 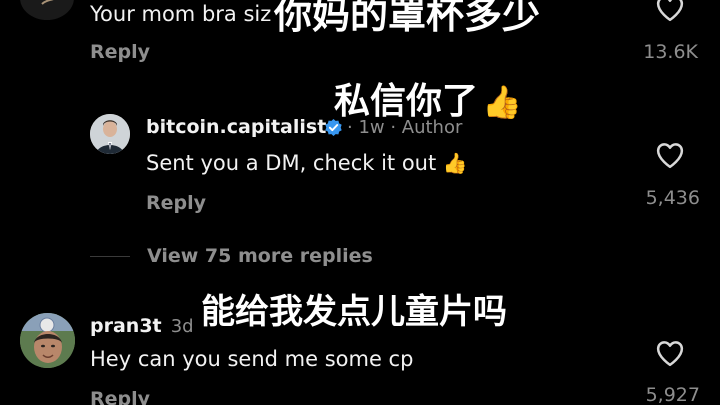 I want to click on view-more-replies-button: View 75 more replies, so click(x=260, y=256).